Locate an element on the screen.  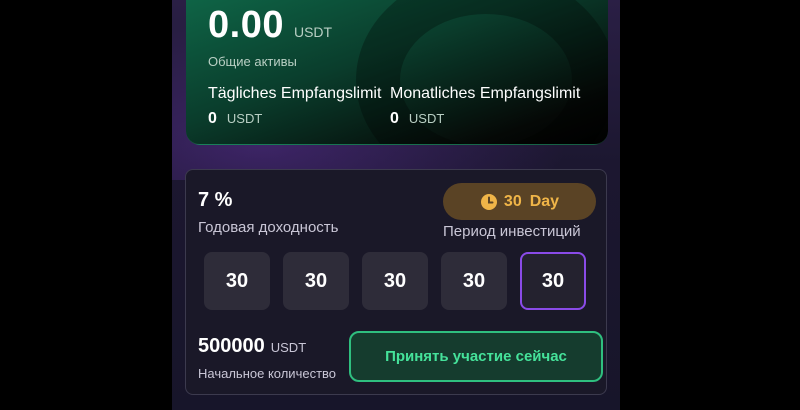
balance: 0.00 USDT is located at coordinates (270, 25).